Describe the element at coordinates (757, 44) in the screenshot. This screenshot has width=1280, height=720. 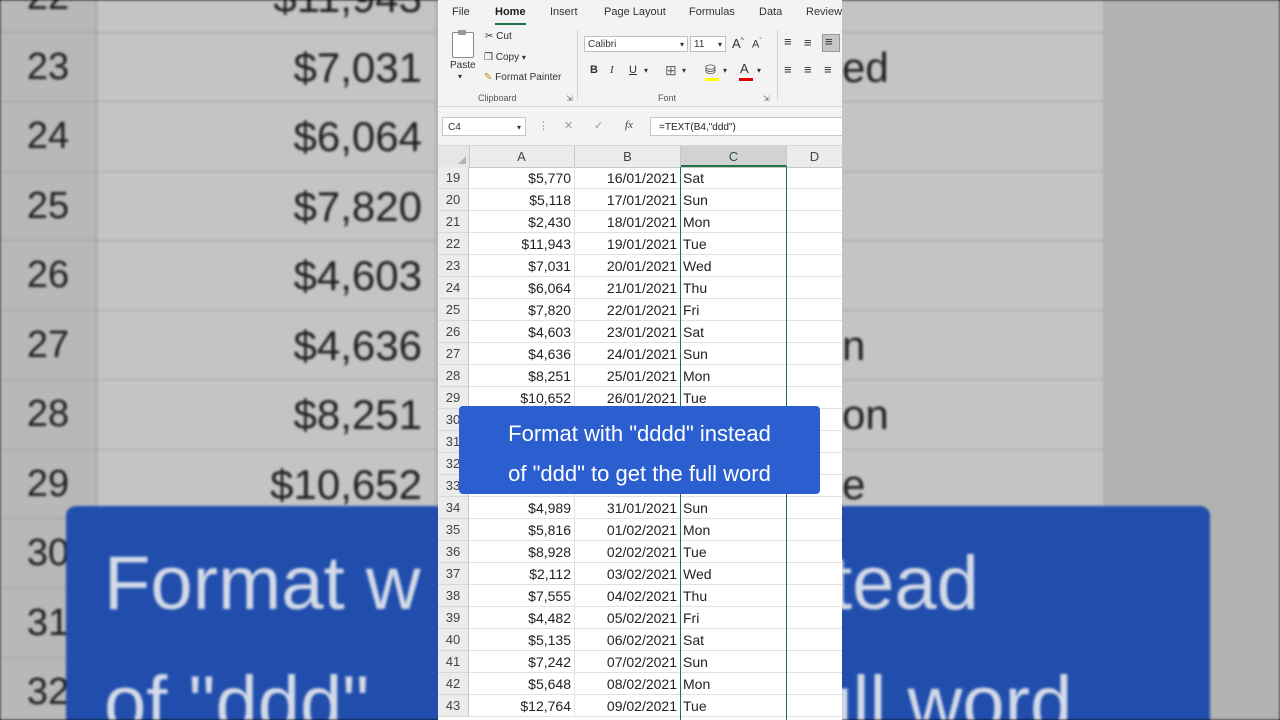
I see `shrink-font-button: Aˇ` at that location.